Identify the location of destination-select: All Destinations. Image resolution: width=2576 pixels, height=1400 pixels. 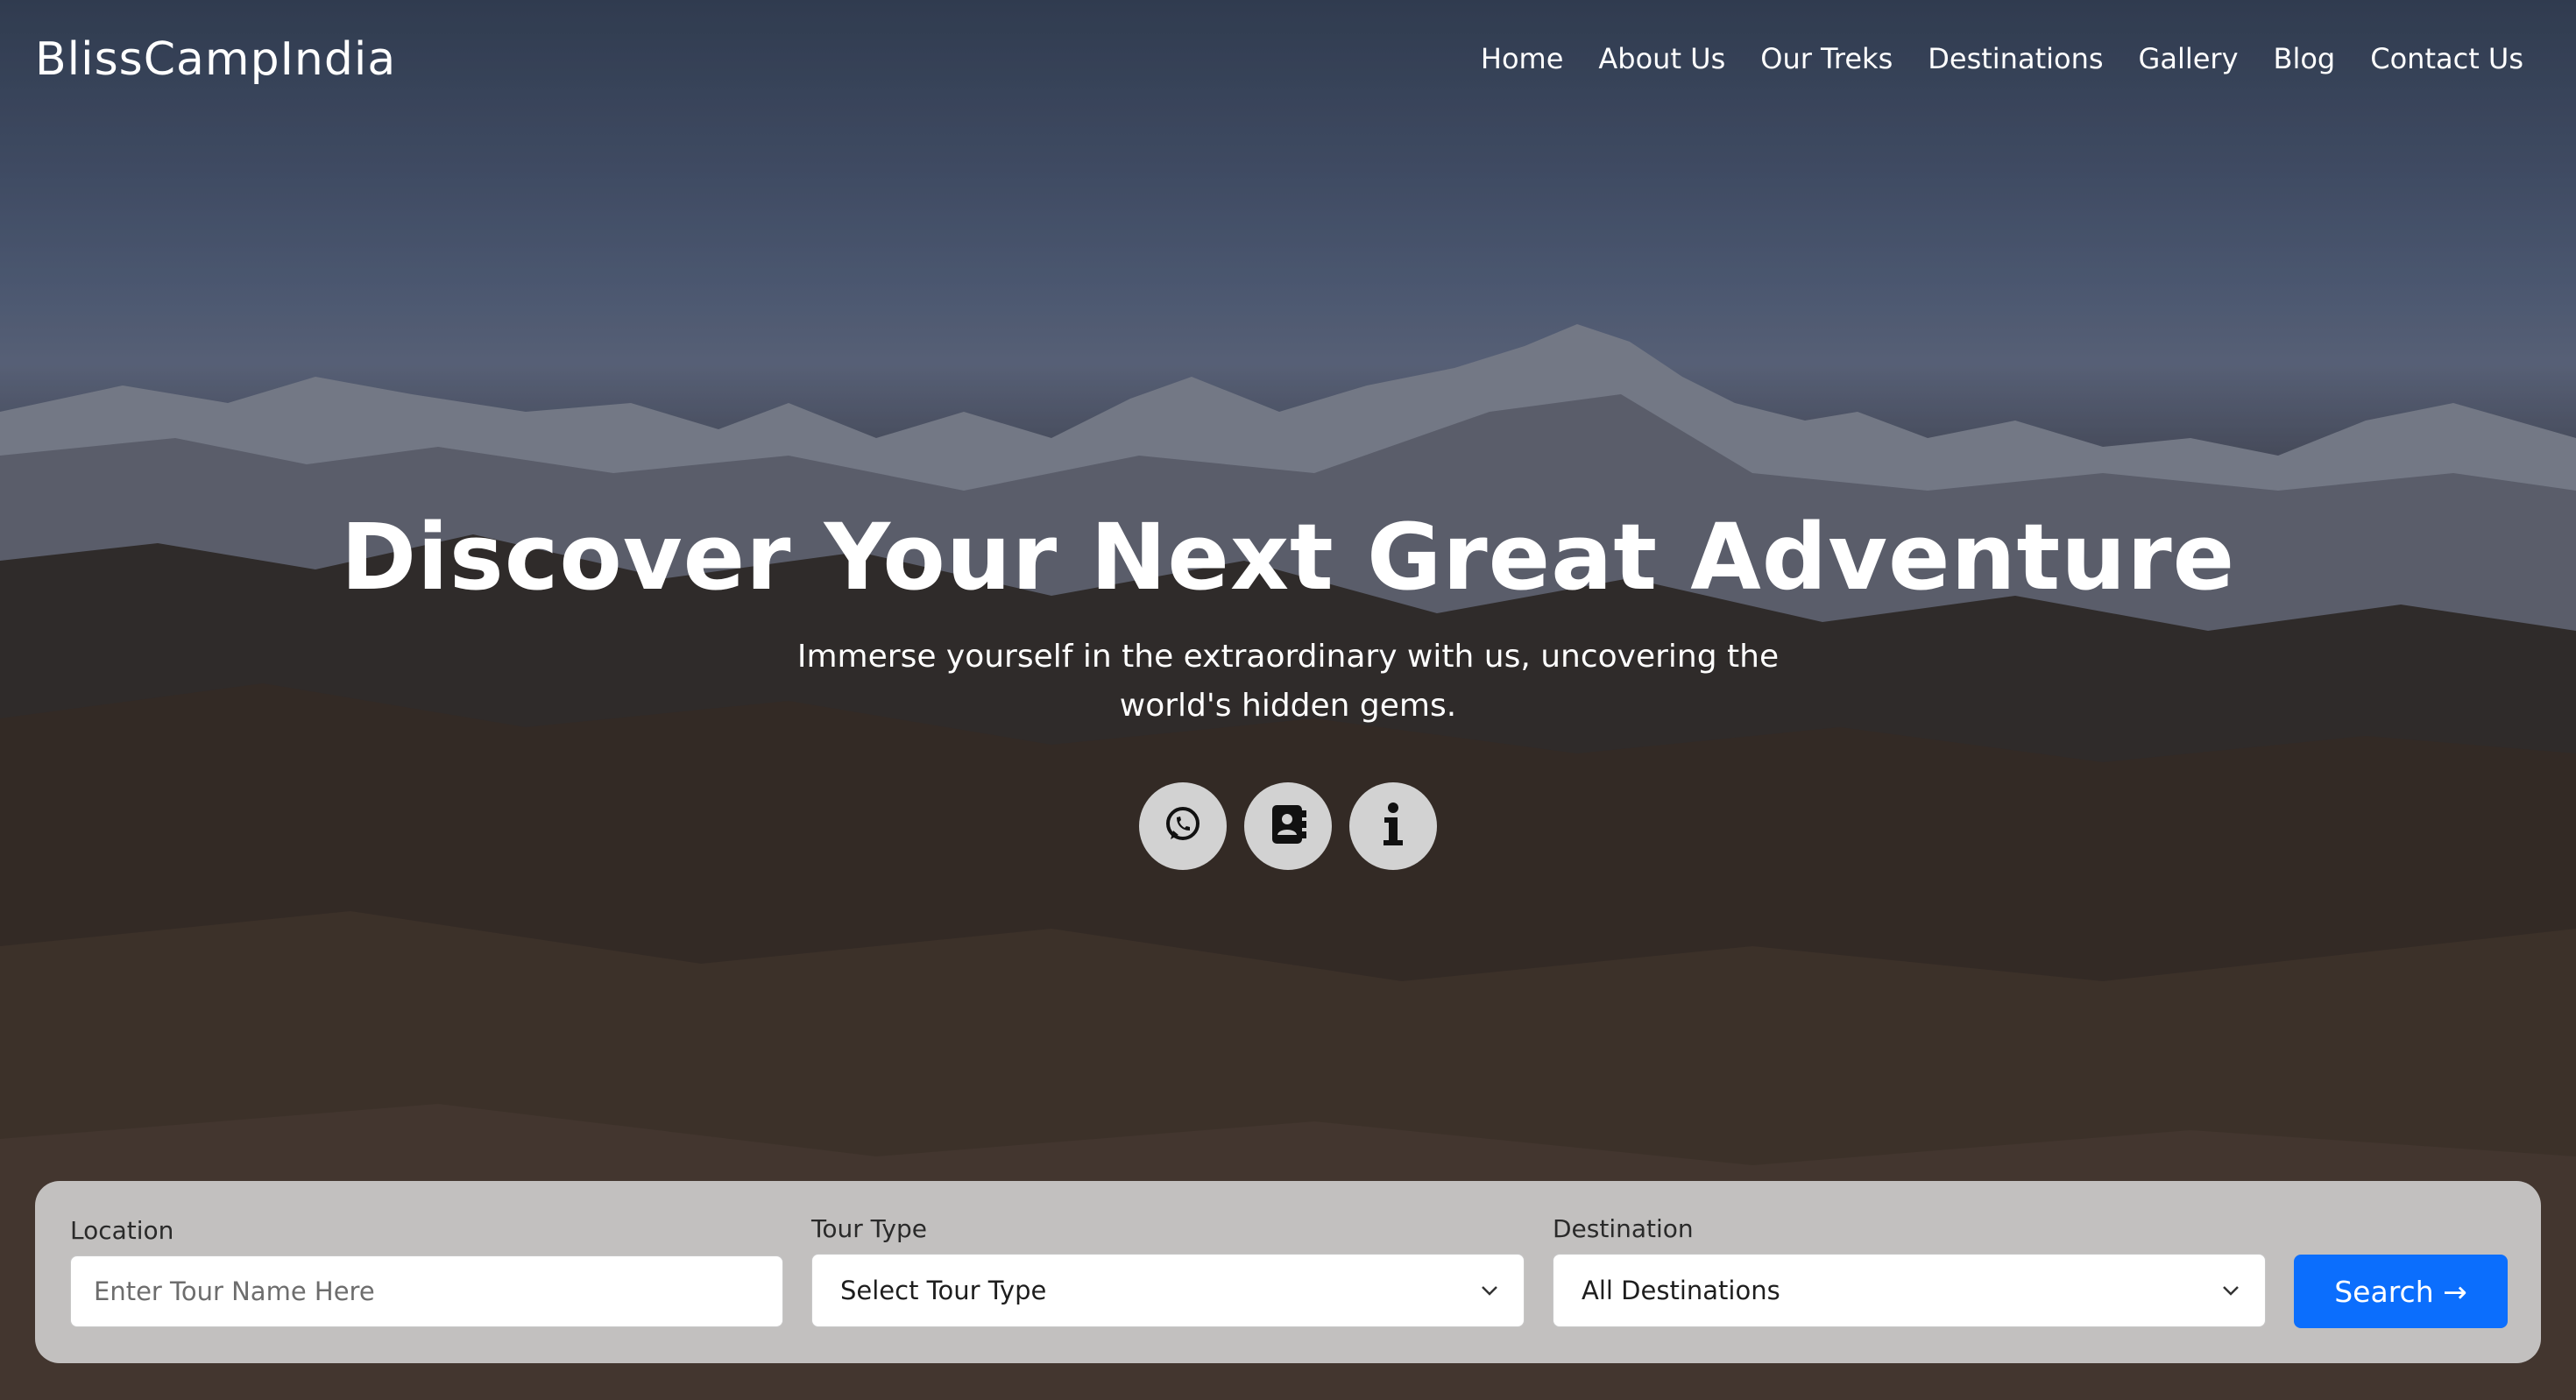
(1909, 1290).